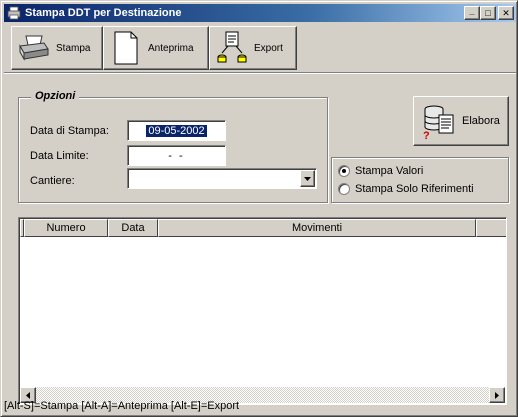  What do you see at coordinates (344, 189) in the screenshot?
I see `radio-button-unselected` at bounding box center [344, 189].